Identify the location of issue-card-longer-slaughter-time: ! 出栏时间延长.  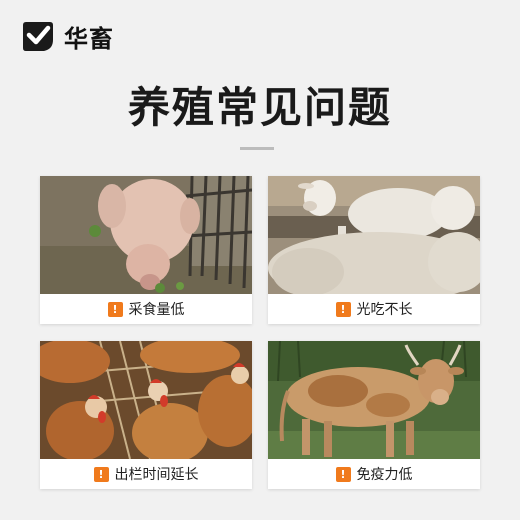
(146, 415).